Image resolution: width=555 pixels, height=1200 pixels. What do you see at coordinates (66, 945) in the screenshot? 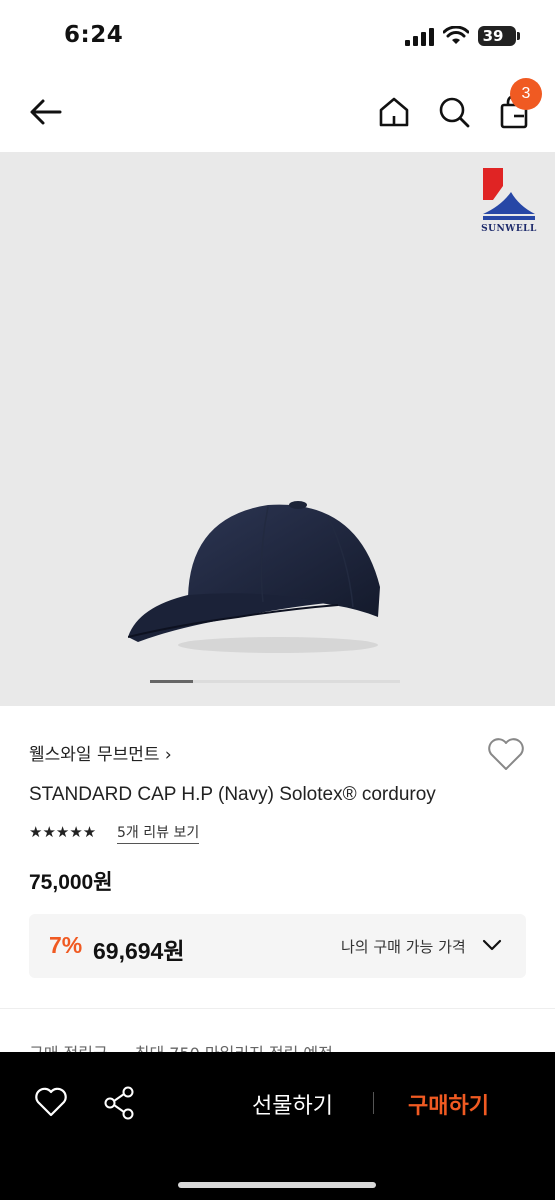
I see `discount-percent: 7%` at bounding box center [66, 945].